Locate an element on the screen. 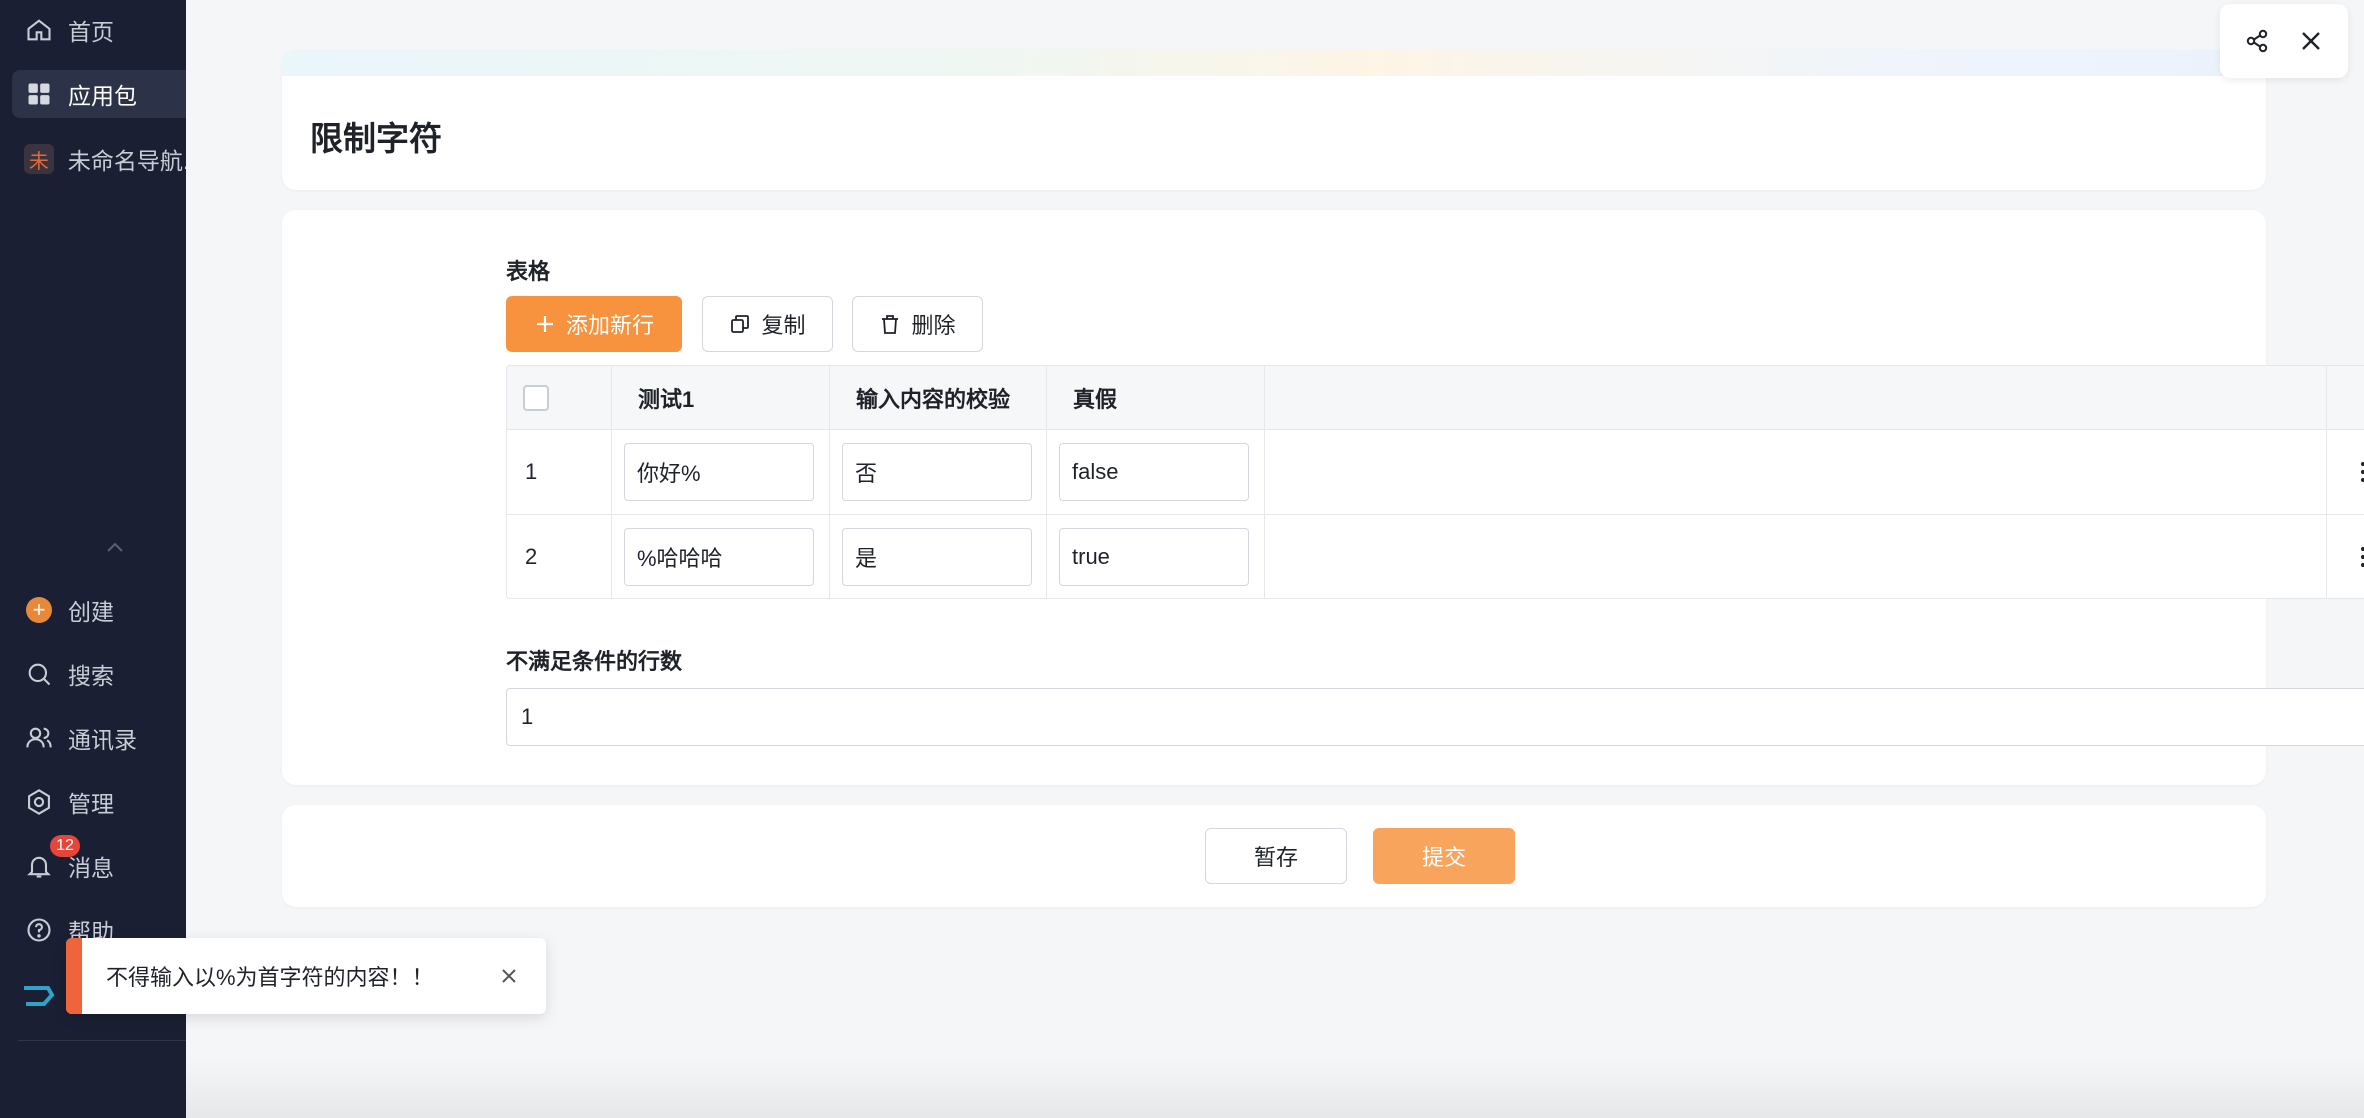 The height and width of the screenshot is (1118, 2364). column-header-test1: 测试1 is located at coordinates (666, 399).